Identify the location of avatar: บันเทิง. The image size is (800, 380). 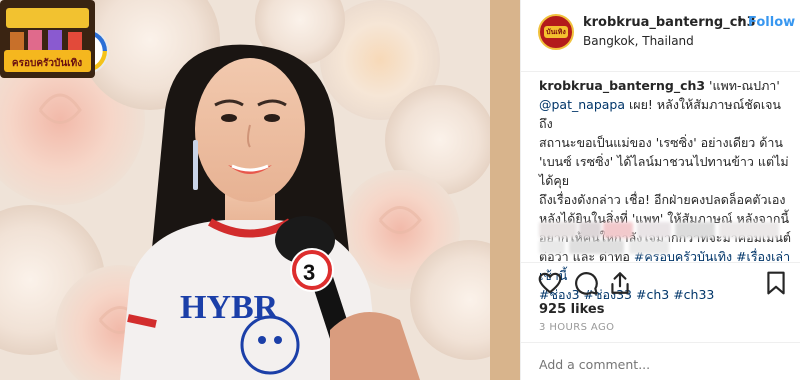
(556, 32).